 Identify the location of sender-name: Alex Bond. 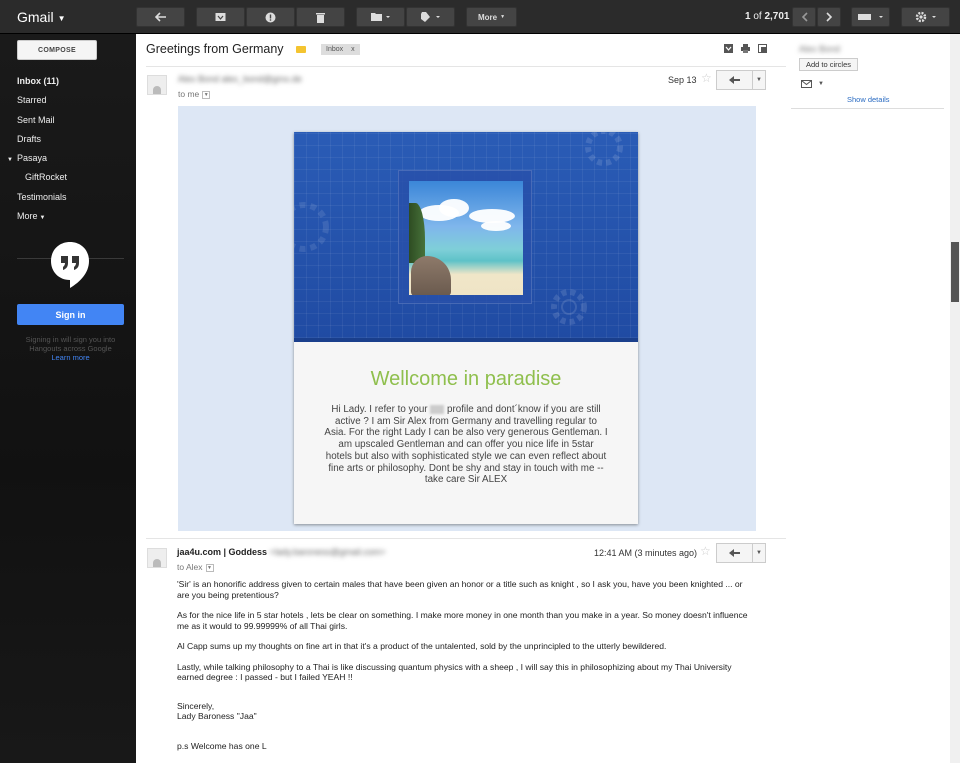
(199, 79).